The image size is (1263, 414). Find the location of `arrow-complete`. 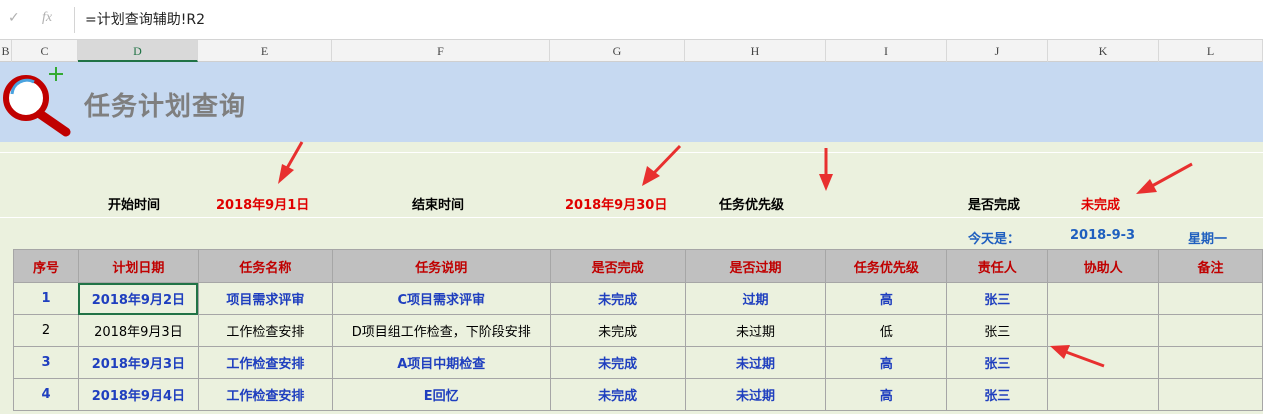

arrow-complete is located at coordinates (1164, 178).